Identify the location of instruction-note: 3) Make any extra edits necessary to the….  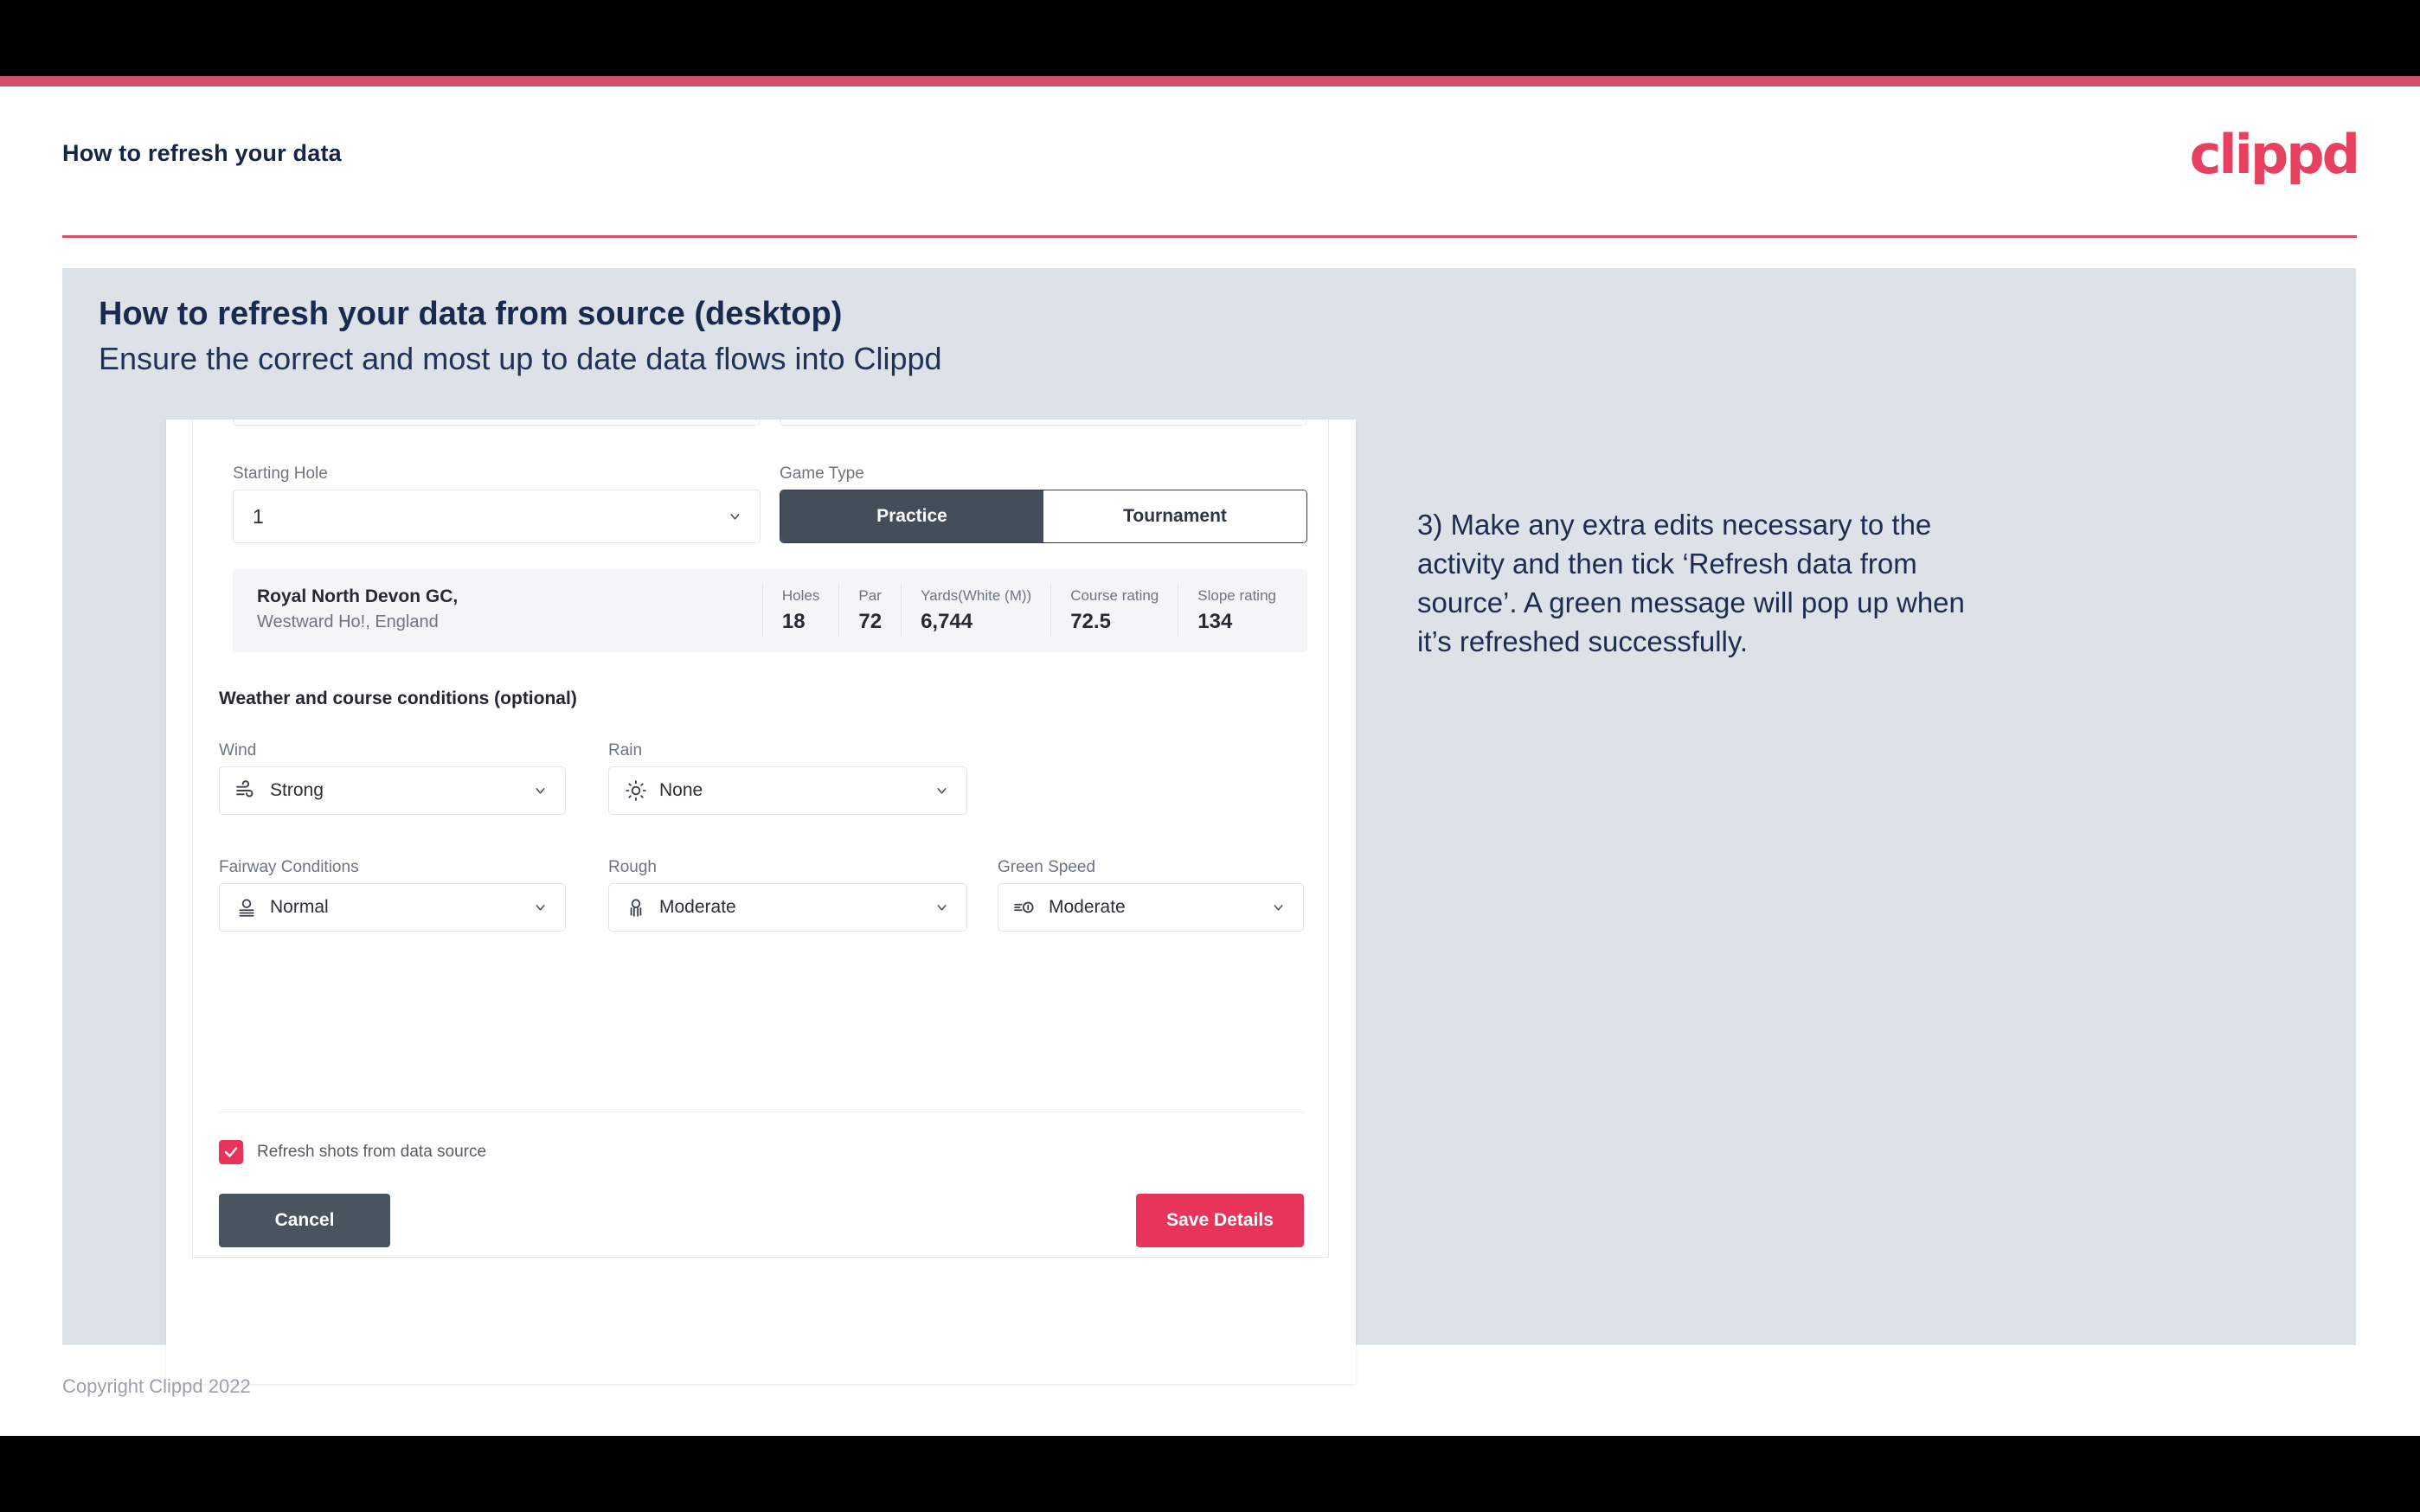
(1691, 583).